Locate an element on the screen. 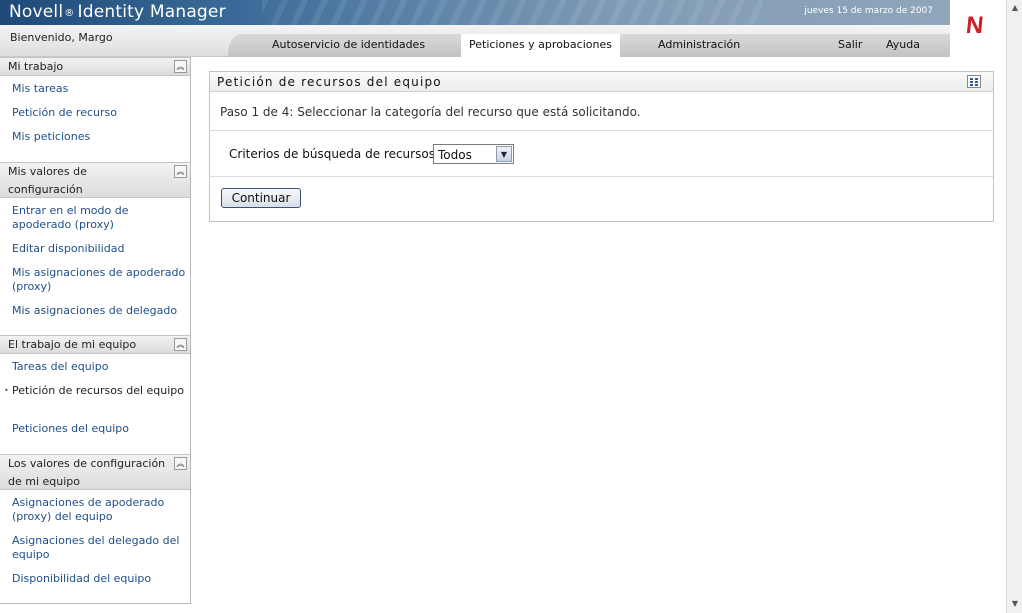 The height and width of the screenshot is (613, 1022). sidebar-item-team-resource-request: Petición de recursos del equipo is located at coordinates (99, 391).